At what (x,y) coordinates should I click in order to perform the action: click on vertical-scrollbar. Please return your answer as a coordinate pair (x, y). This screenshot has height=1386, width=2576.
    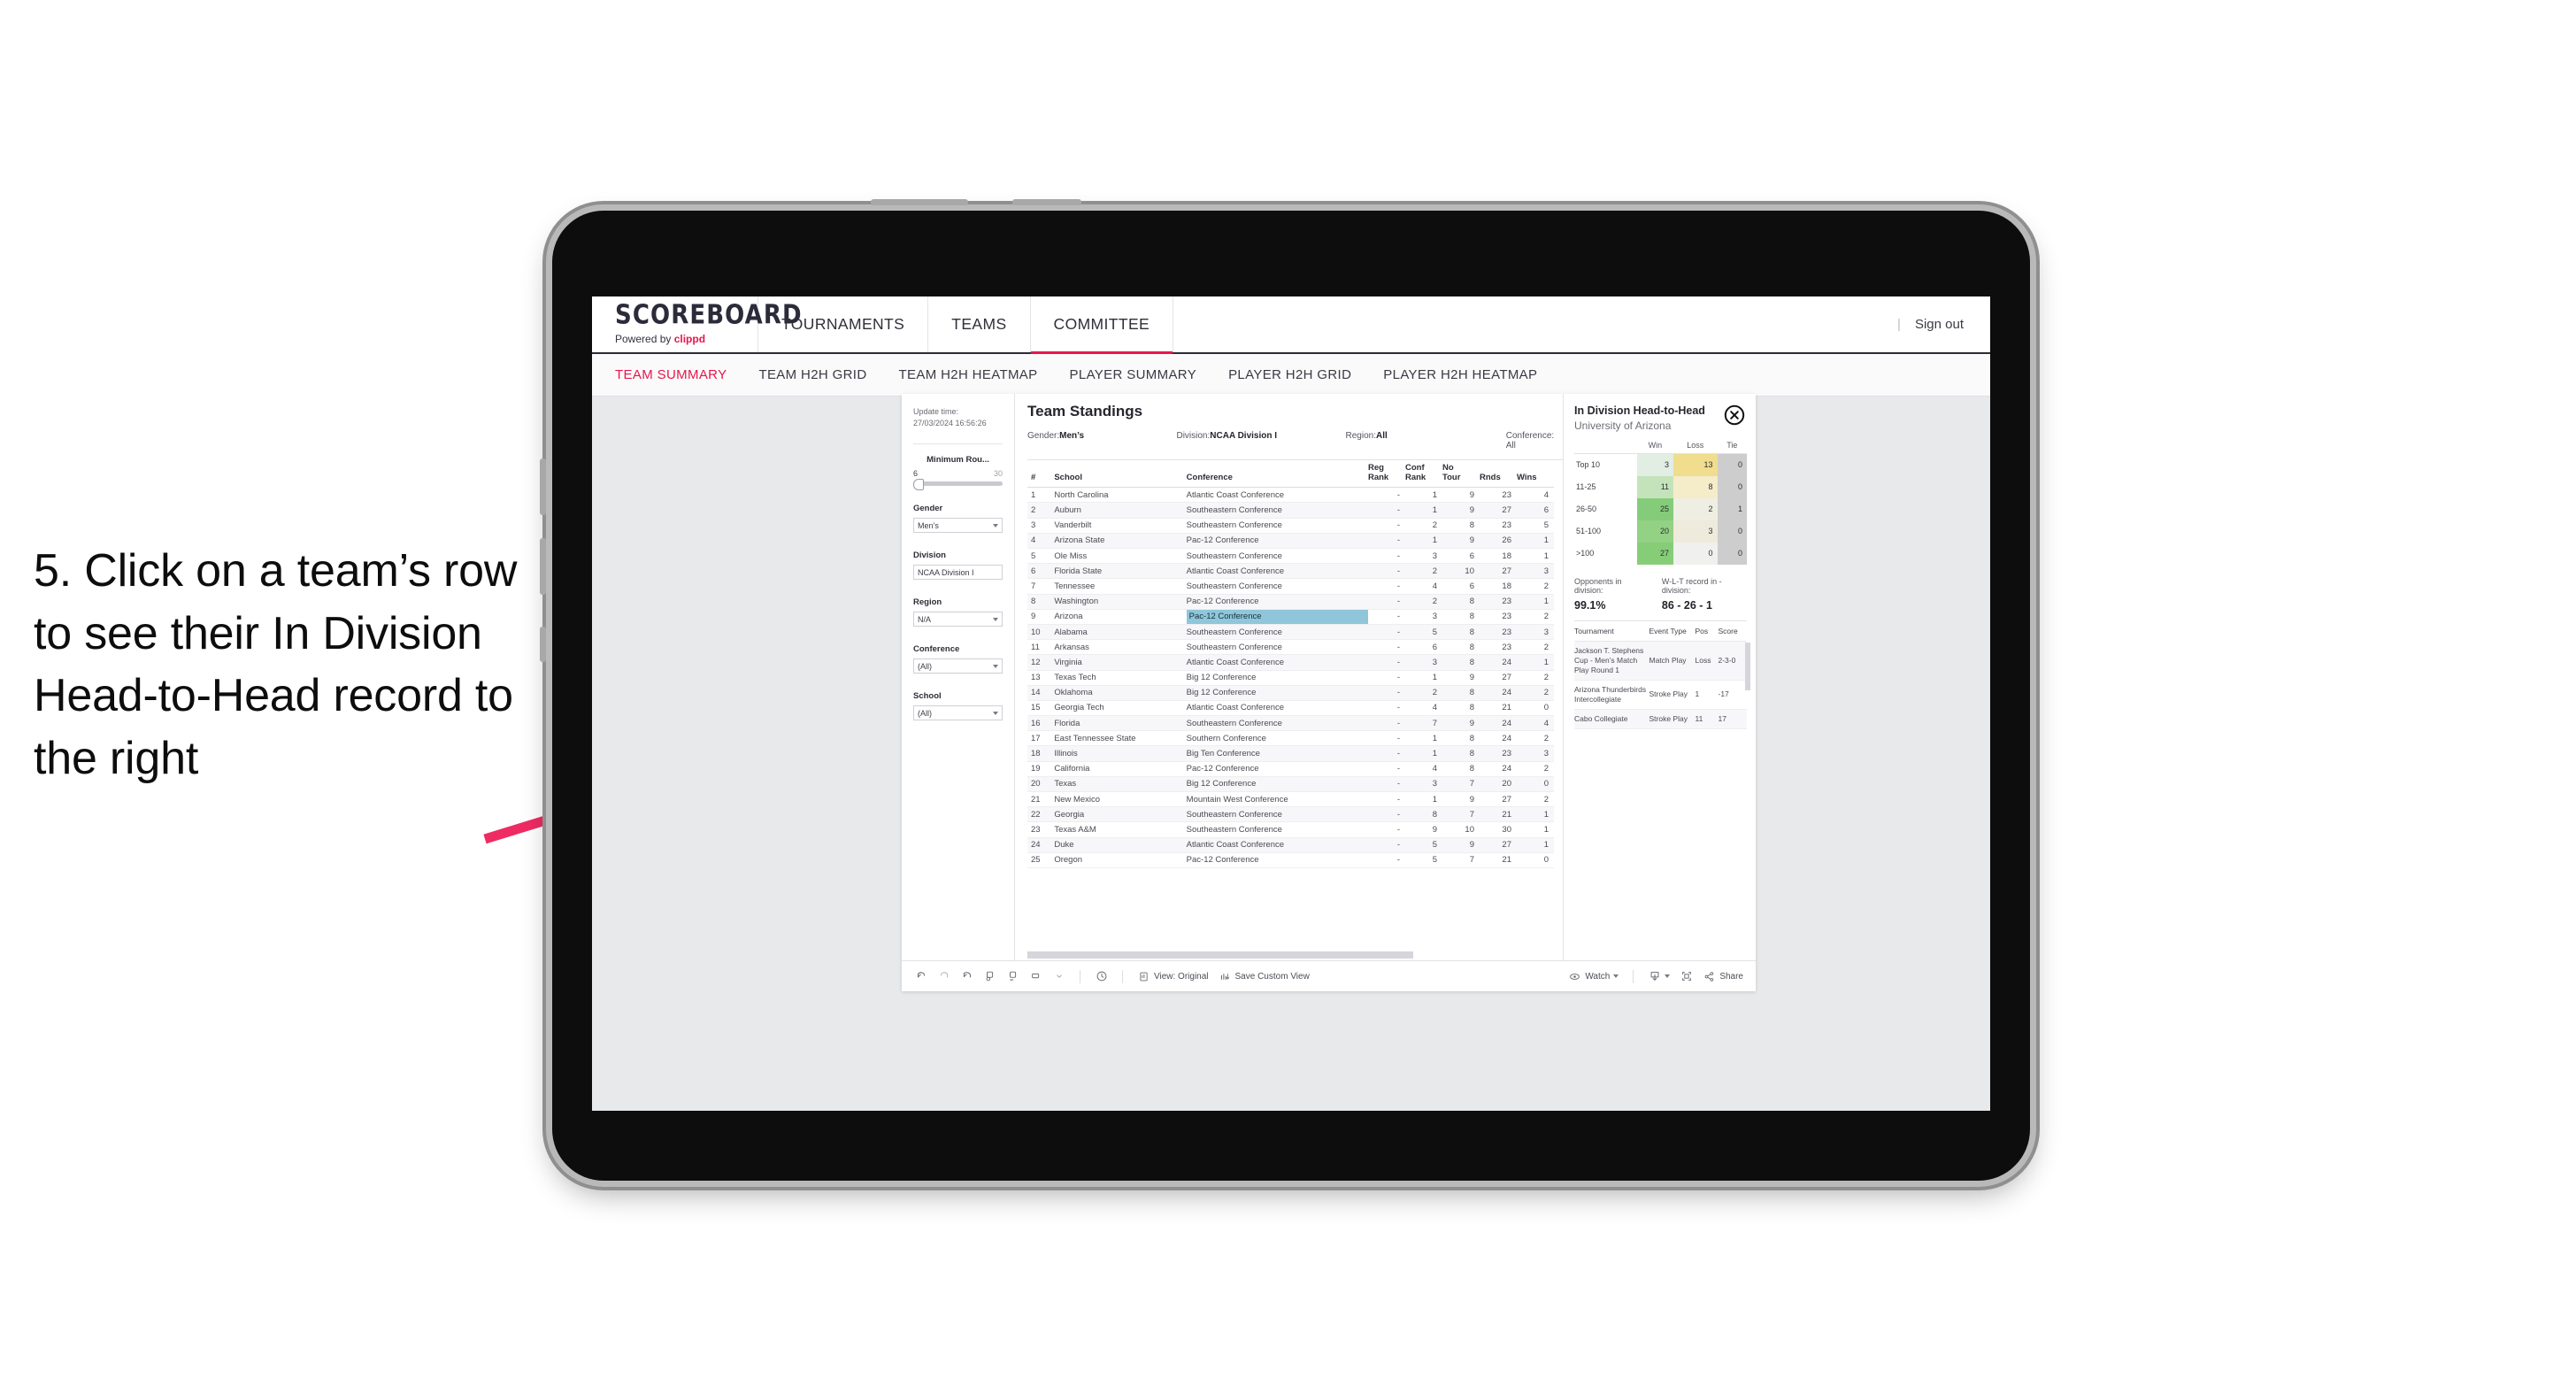
    Looking at the image, I should click on (1747, 666).